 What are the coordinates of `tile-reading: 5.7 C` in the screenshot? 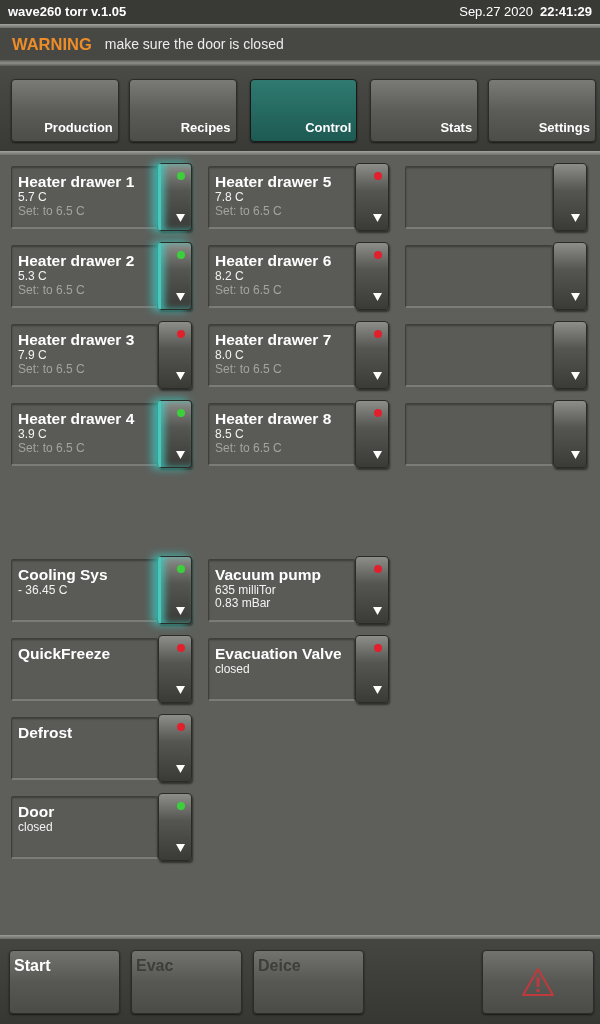 It's located at (33, 197).